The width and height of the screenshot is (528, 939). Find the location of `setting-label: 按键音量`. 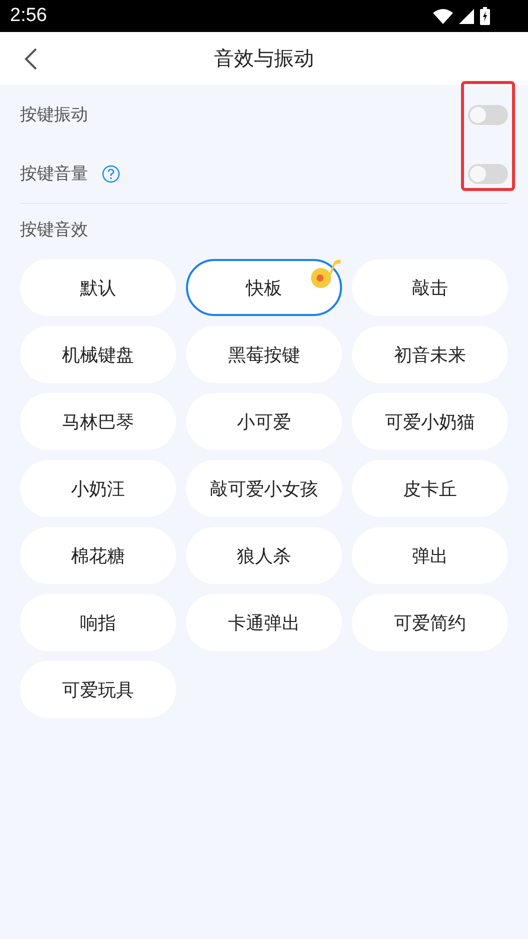

setting-label: 按键音量 is located at coordinates (54, 174).